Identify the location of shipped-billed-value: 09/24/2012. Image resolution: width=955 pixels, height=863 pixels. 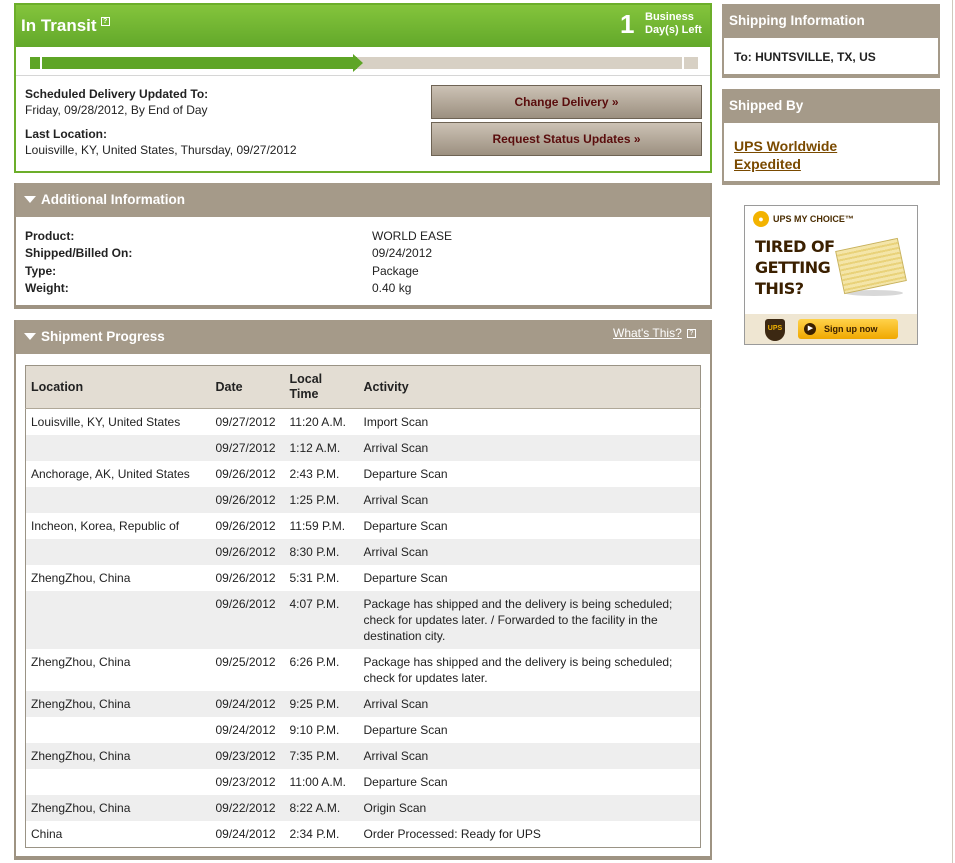
(402, 253).